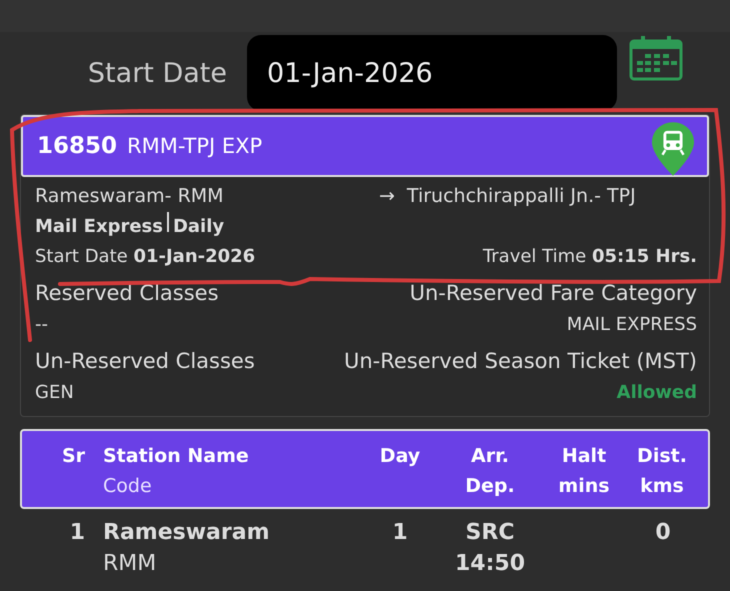 Image resolution: width=730 pixels, height=591 pixels. Describe the element at coordinates (631, 325) in the screenshot. I see `fare-category-value: MAIL EXPRESS` at that location.